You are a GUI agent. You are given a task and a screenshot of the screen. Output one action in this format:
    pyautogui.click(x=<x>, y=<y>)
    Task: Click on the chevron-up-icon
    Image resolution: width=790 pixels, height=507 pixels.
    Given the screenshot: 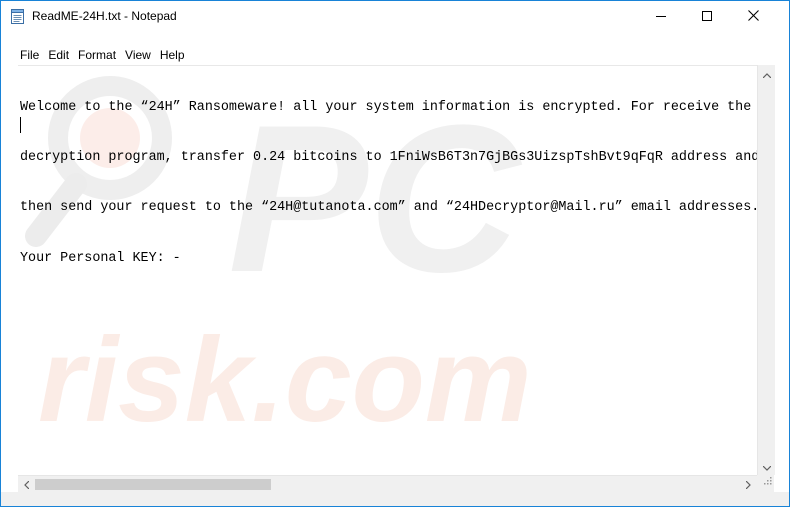 What is the action you would take?
    pyautogui.click(x=766, y=74)
    